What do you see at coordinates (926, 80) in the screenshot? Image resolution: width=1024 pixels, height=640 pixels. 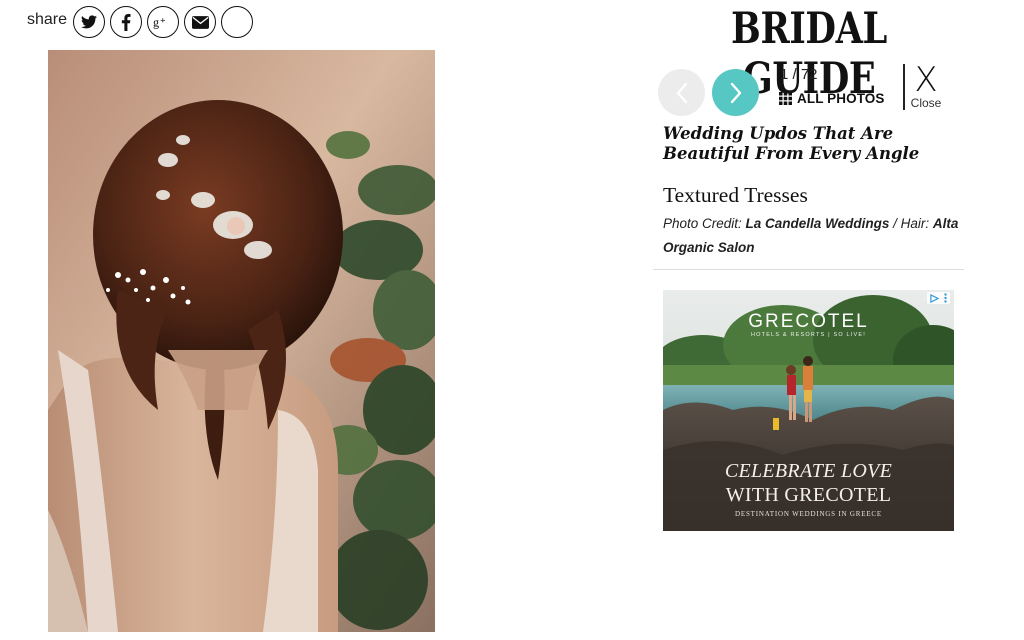 I see `close-icon: X` at bounding box center [926, 80].